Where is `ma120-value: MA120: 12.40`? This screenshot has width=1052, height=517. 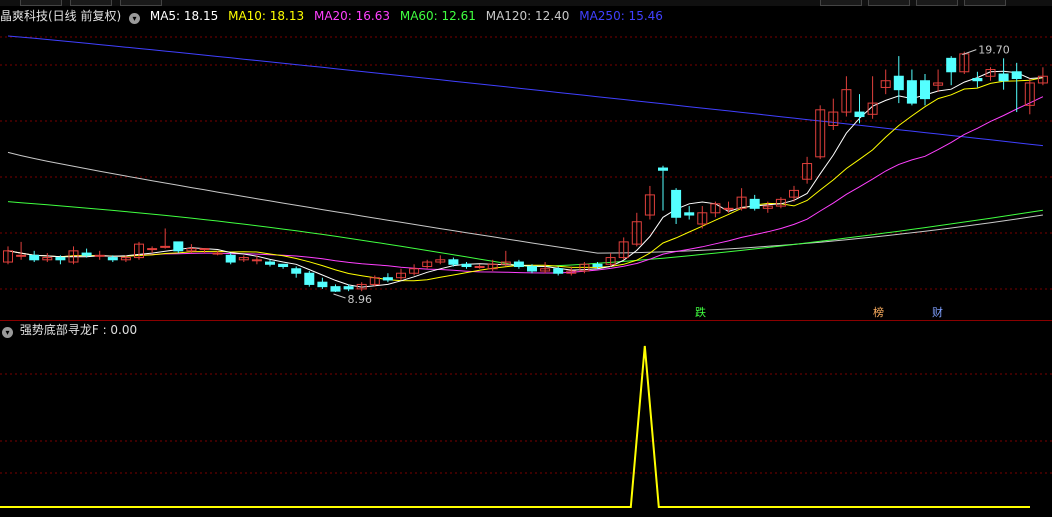 ma120-value: MA120: 12.40 is located at coordinates (527, 16).